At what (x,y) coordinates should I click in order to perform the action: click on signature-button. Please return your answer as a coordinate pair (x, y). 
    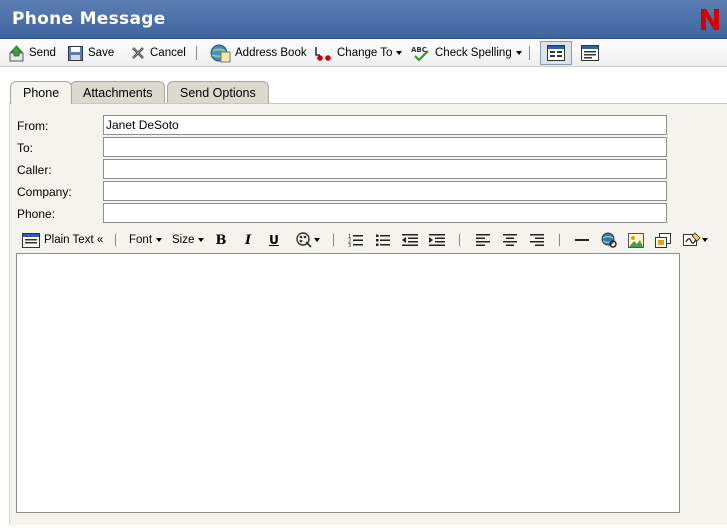
    Looking at the image, I should click on (695, 240).